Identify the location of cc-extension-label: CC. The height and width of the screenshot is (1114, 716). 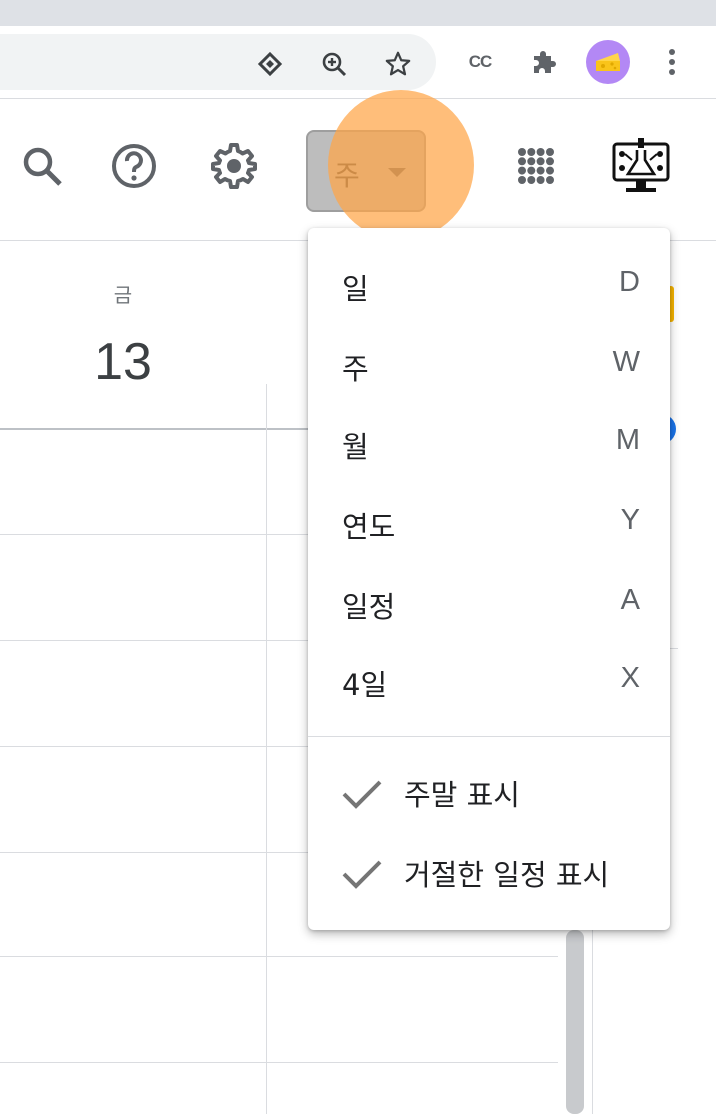
(480, 61).